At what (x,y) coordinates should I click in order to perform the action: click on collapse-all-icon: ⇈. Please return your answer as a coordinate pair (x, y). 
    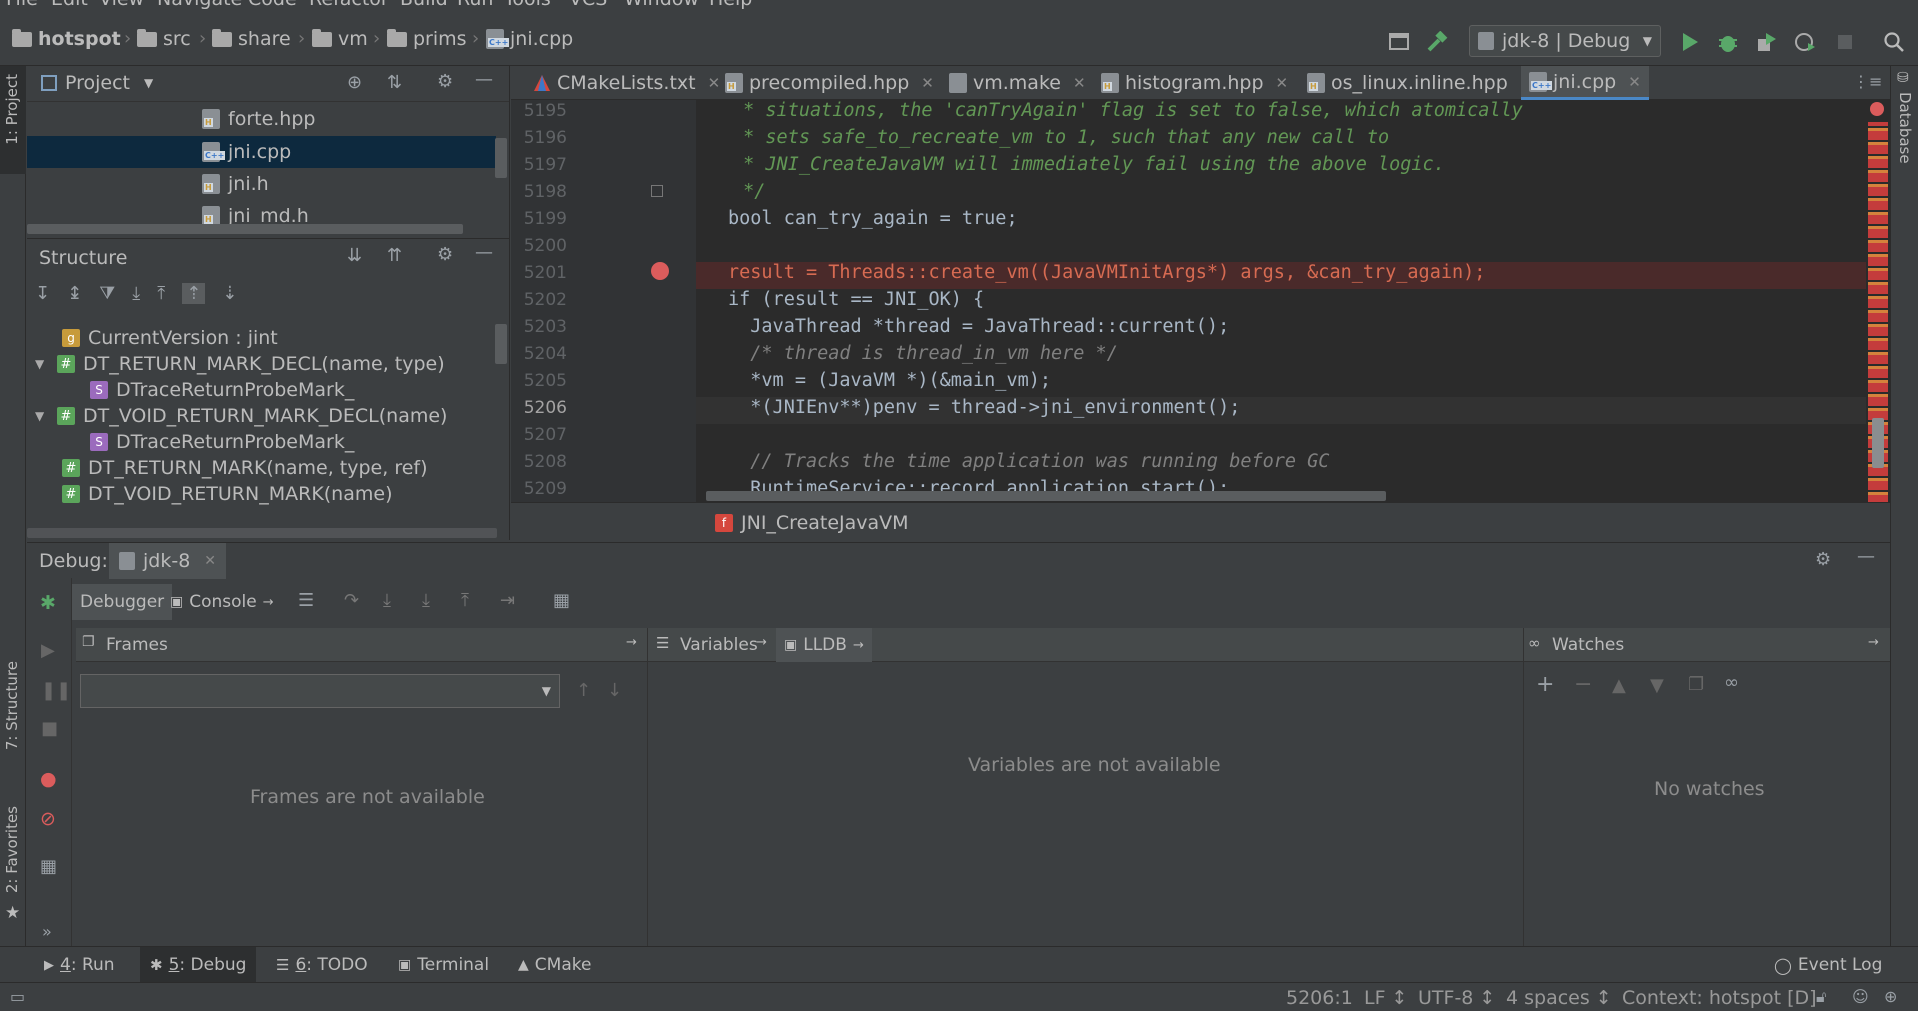
    Looking at the image, I should click on (394, 255).